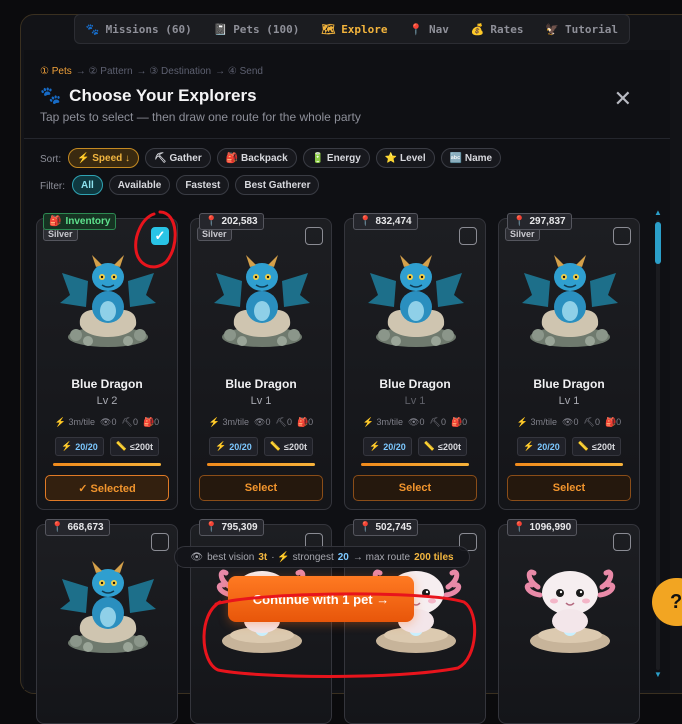  I want to click on sort-chip: ⛏ Gather, so click(178, 158).